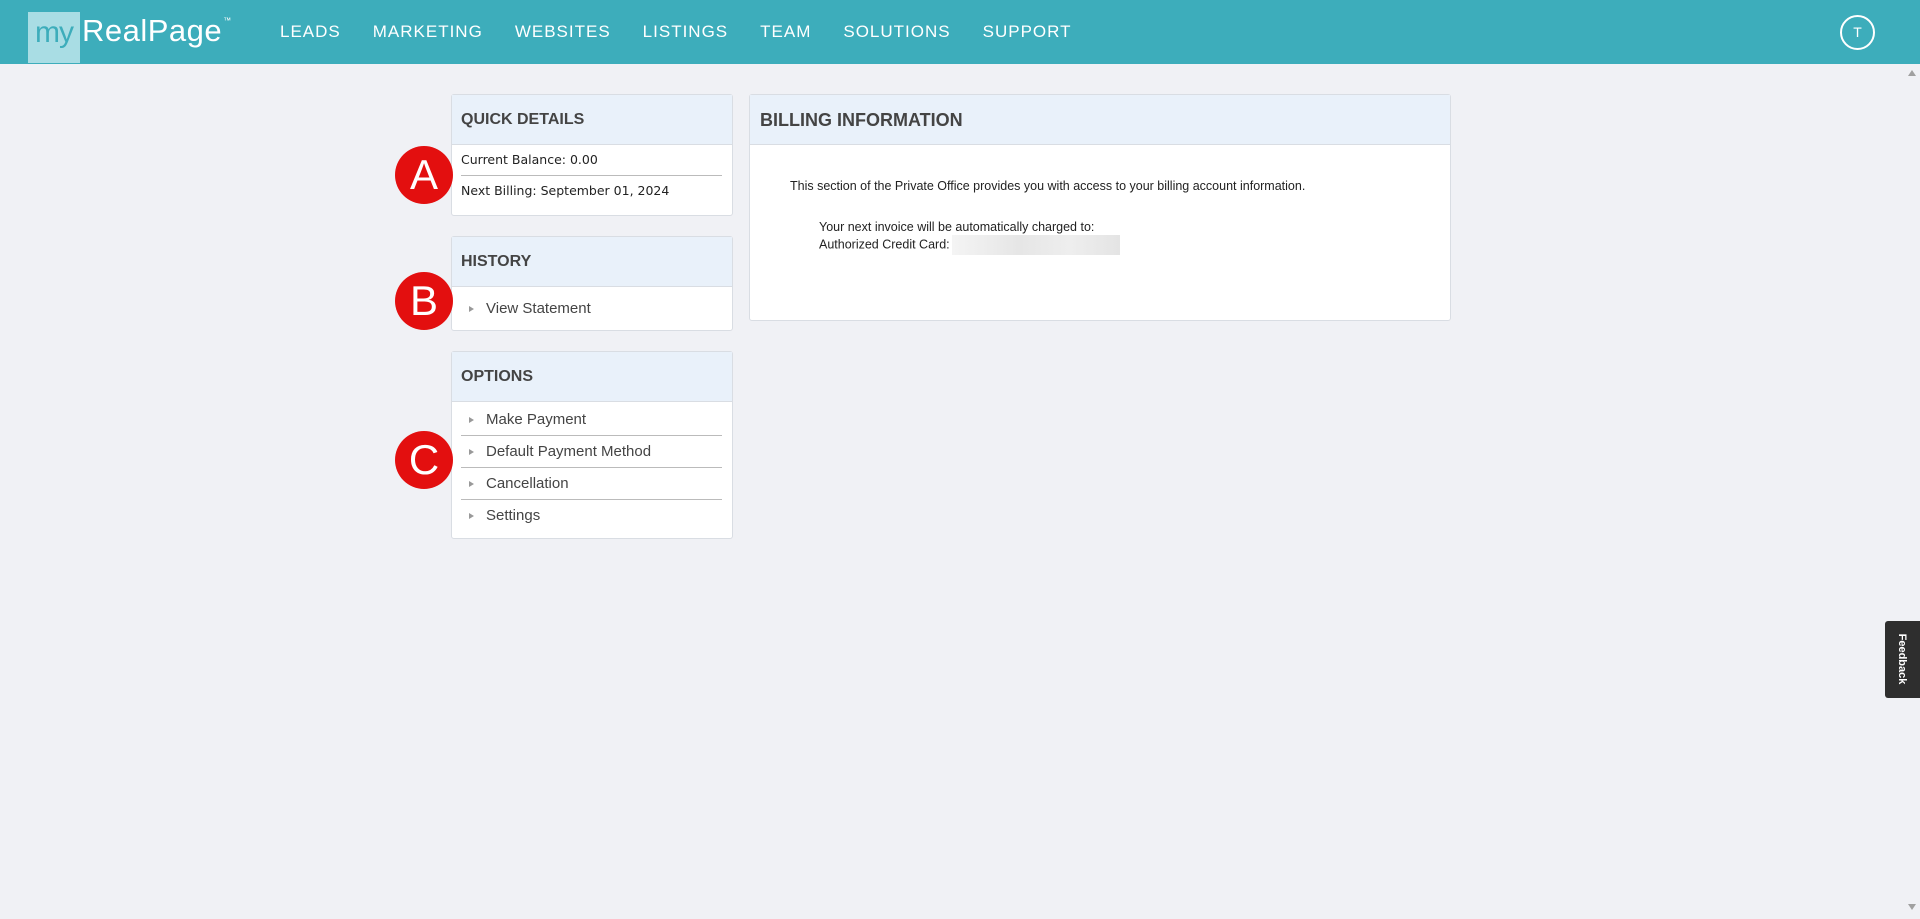  I want to click on myrealpage-logo: my RealPage ™, so click(129, 37).